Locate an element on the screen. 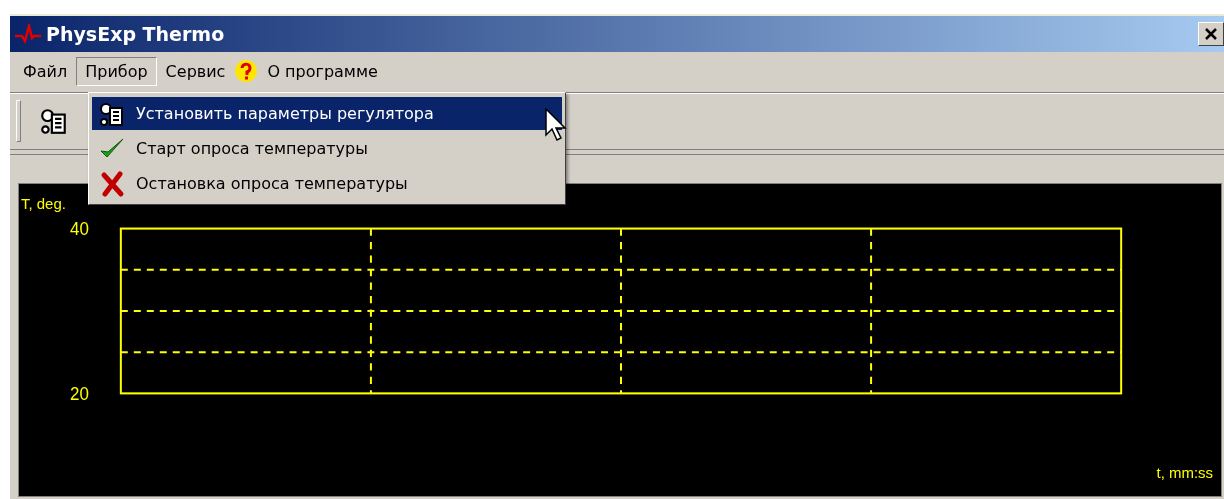 This screenshot has height=499, width=1224. dropdown-item: Установить параметры регулятора is located at coordinates (327, 113).